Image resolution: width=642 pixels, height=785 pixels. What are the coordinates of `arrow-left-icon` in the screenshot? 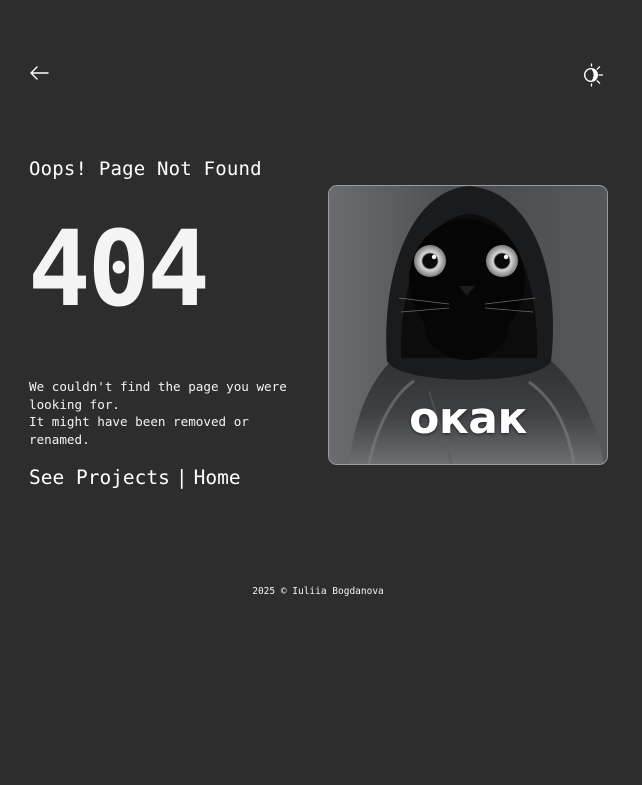 It's located at (39, 73).